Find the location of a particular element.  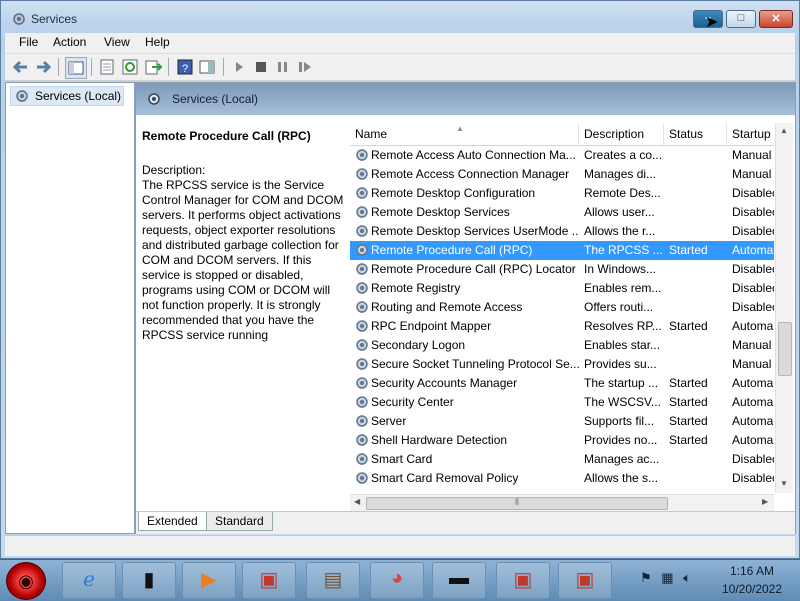

service-name: Secondary Logon is located at coordinates (418, 345).